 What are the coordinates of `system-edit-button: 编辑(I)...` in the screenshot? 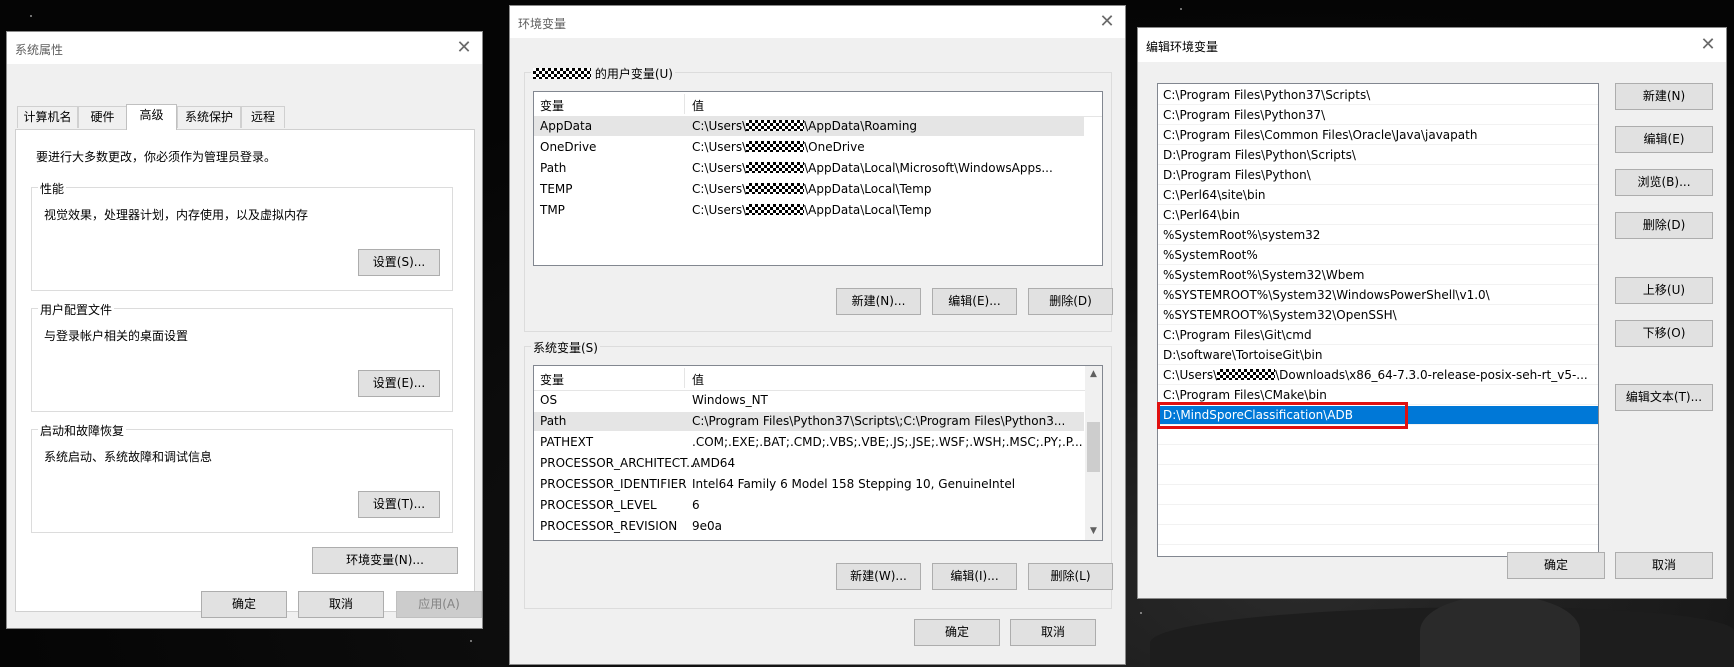 It's located at (974, 576).